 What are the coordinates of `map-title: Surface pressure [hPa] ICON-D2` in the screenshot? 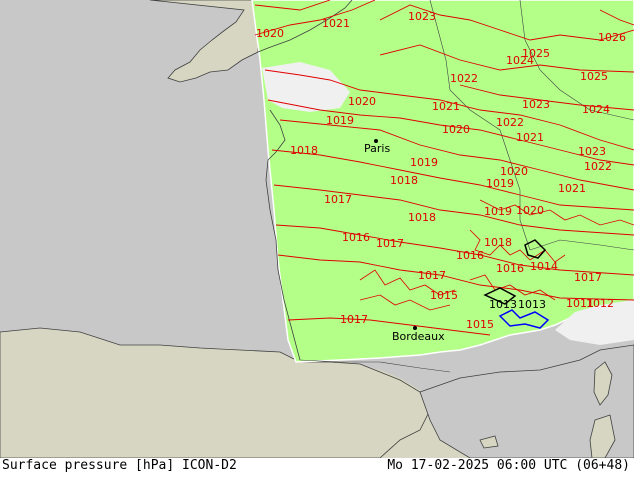 It's located at (119, 465).